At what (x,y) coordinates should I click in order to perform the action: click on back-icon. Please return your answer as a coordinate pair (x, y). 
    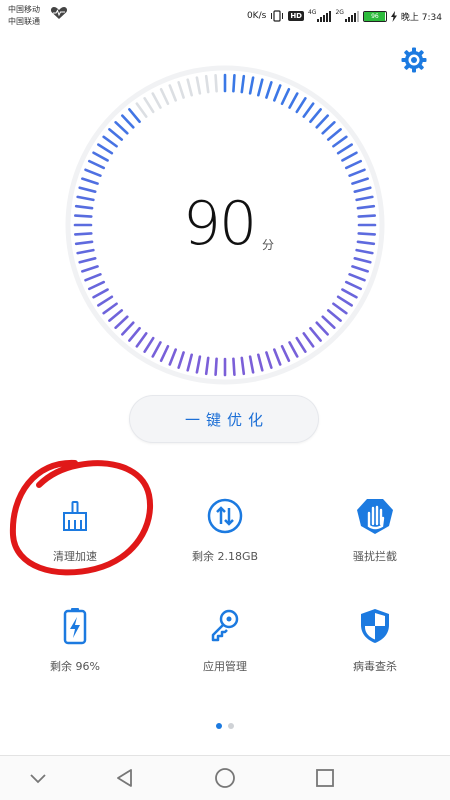
    Looking at the image, I should click on (125, 778).